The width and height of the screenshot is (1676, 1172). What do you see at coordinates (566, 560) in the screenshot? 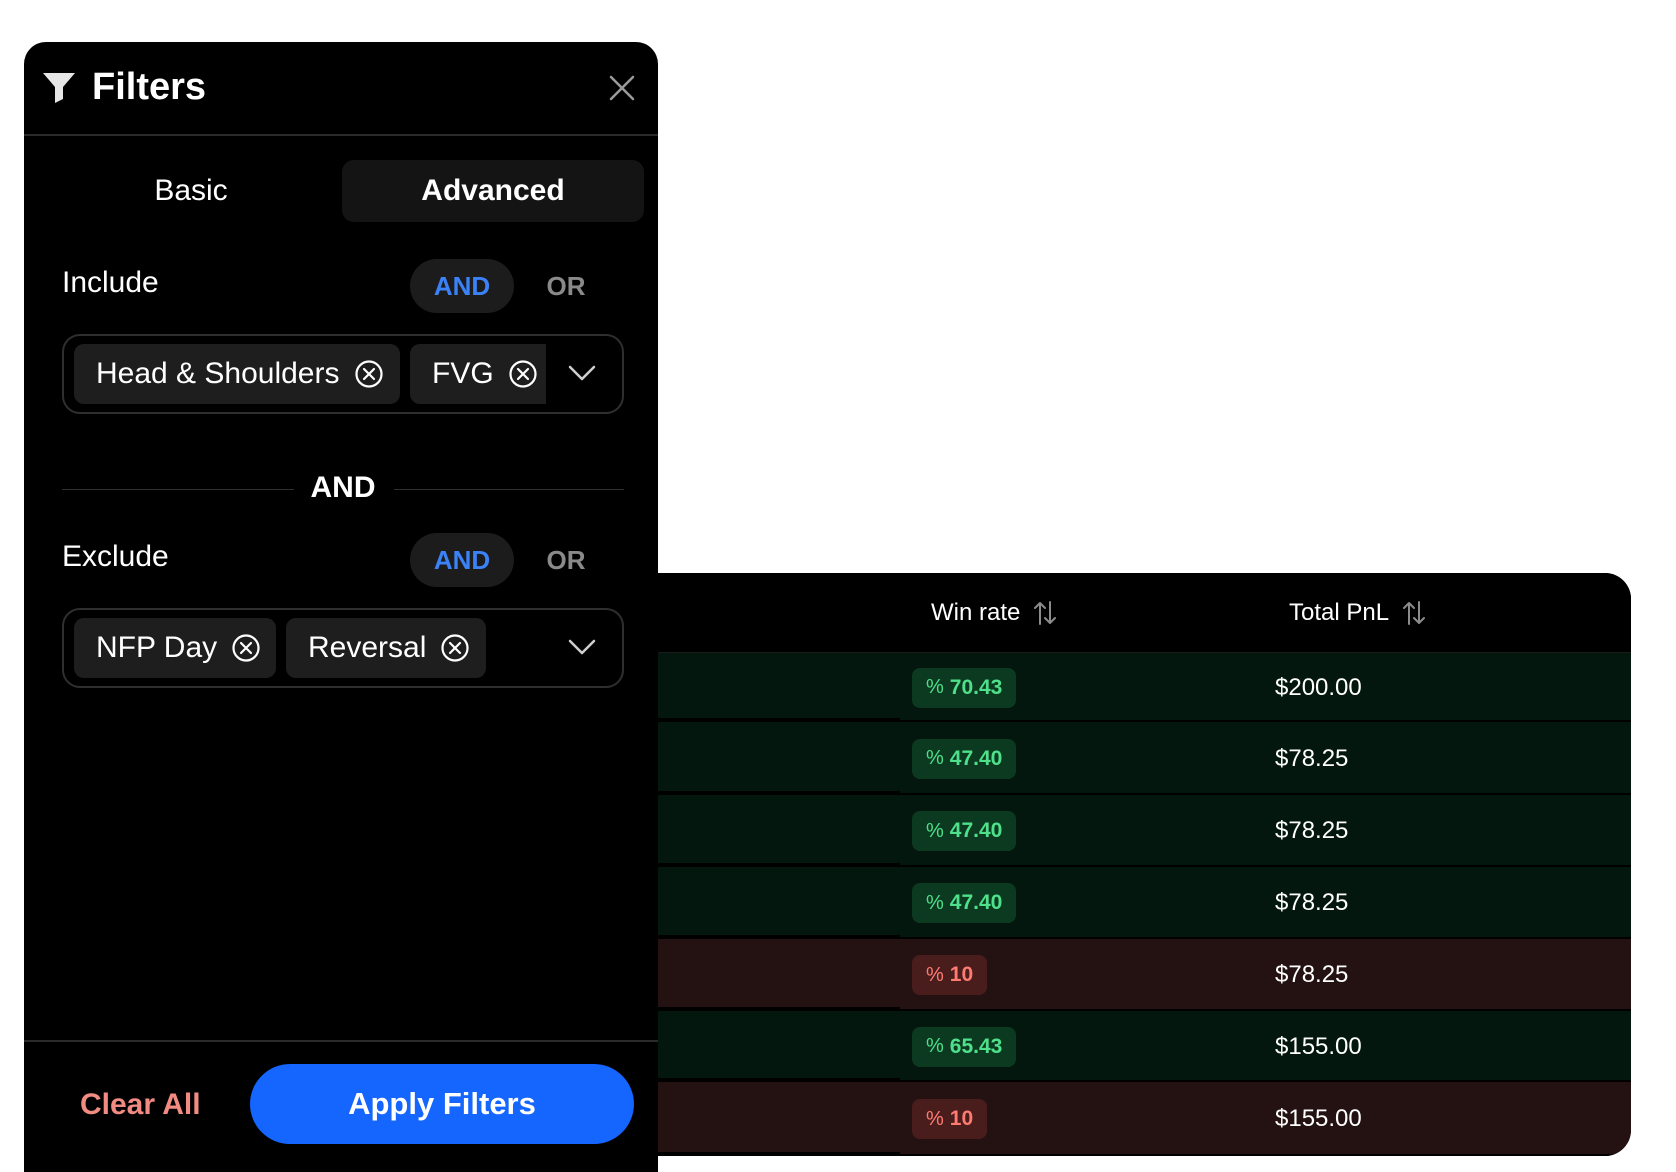
I see `exclude-or-toggle: OR` at bounding box center [566, 560].